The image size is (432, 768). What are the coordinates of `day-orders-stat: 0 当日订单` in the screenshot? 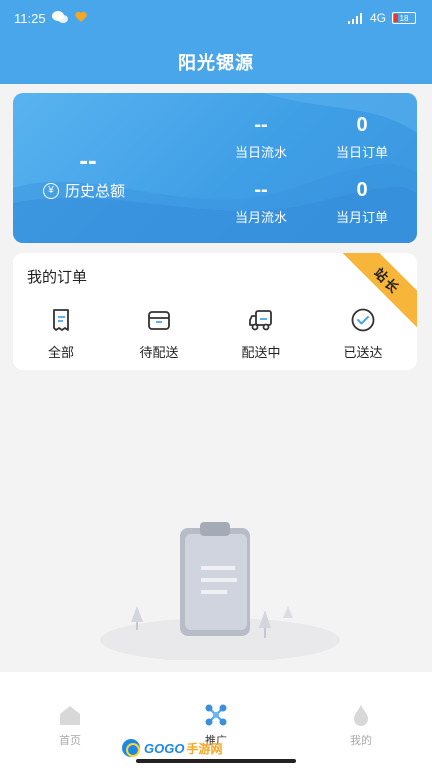 It's located at (362, 137).